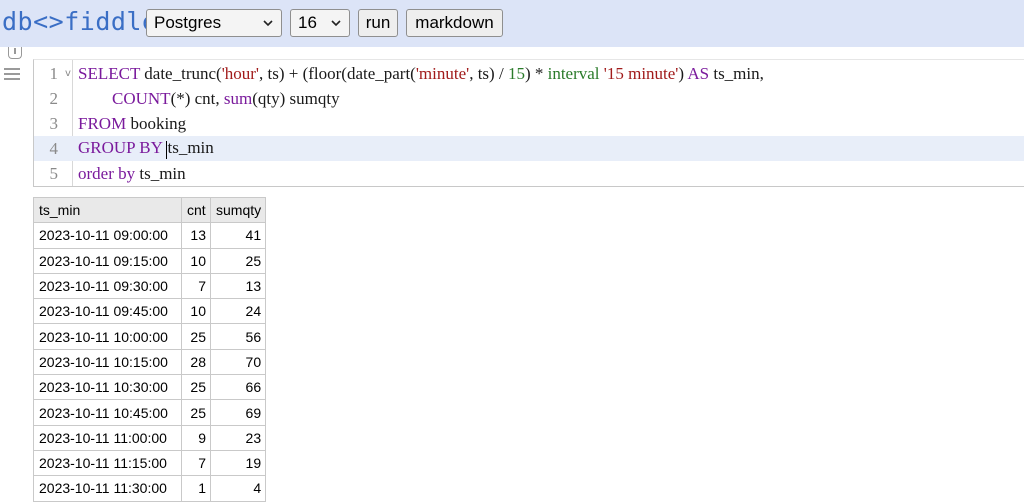 This screenshot has width=1024, height=502. I want to click on table-header-row: ts_min cnt sumqty, so click(150, 210).